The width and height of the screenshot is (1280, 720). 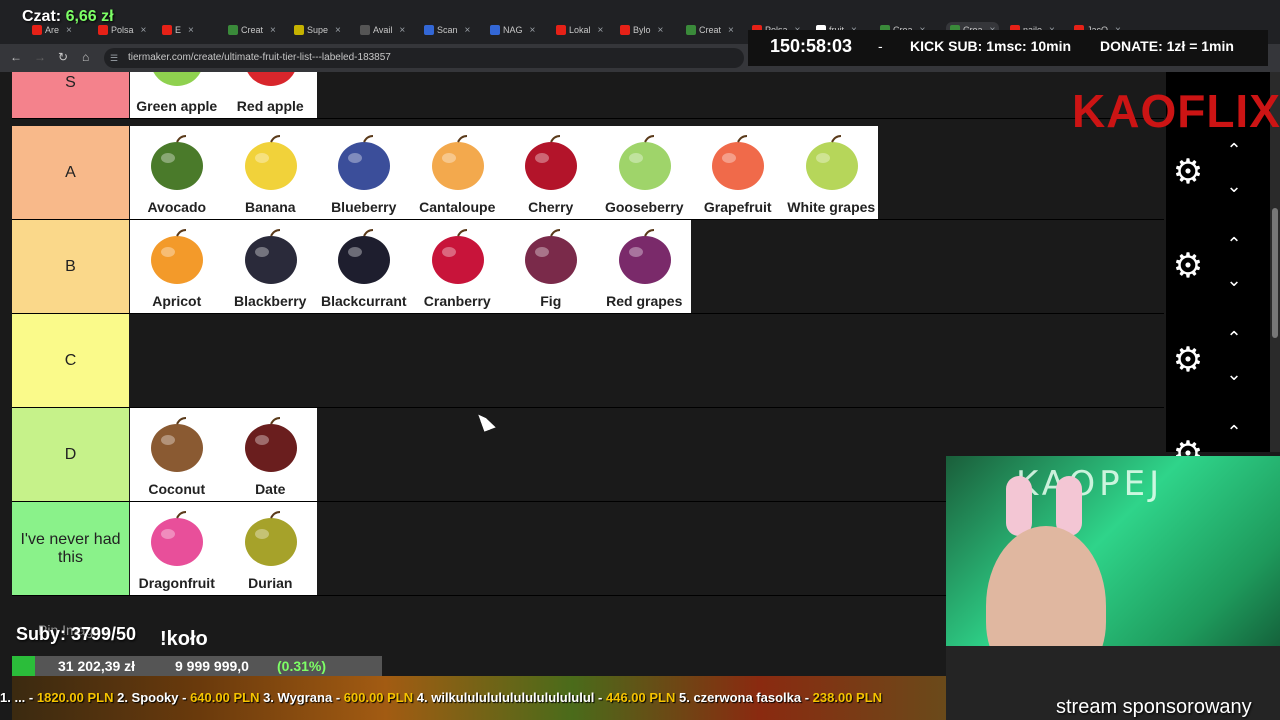 What do you see at coordinates (70, 360) in the screenshot?
I see `tier-label: C` at bounding box center [70, 360].